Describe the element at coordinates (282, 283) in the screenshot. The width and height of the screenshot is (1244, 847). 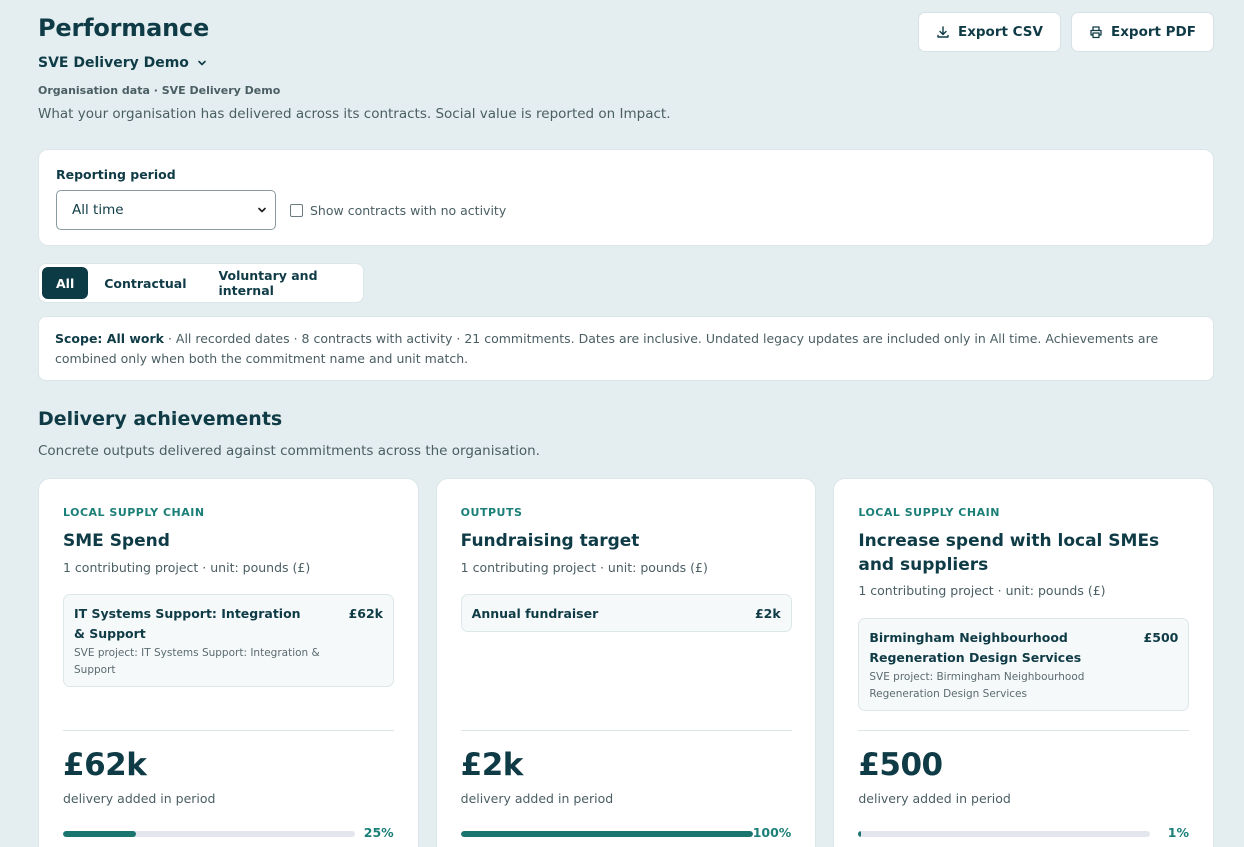
I see `tab-voluntary-internal: Voluntary and internal` at that location.